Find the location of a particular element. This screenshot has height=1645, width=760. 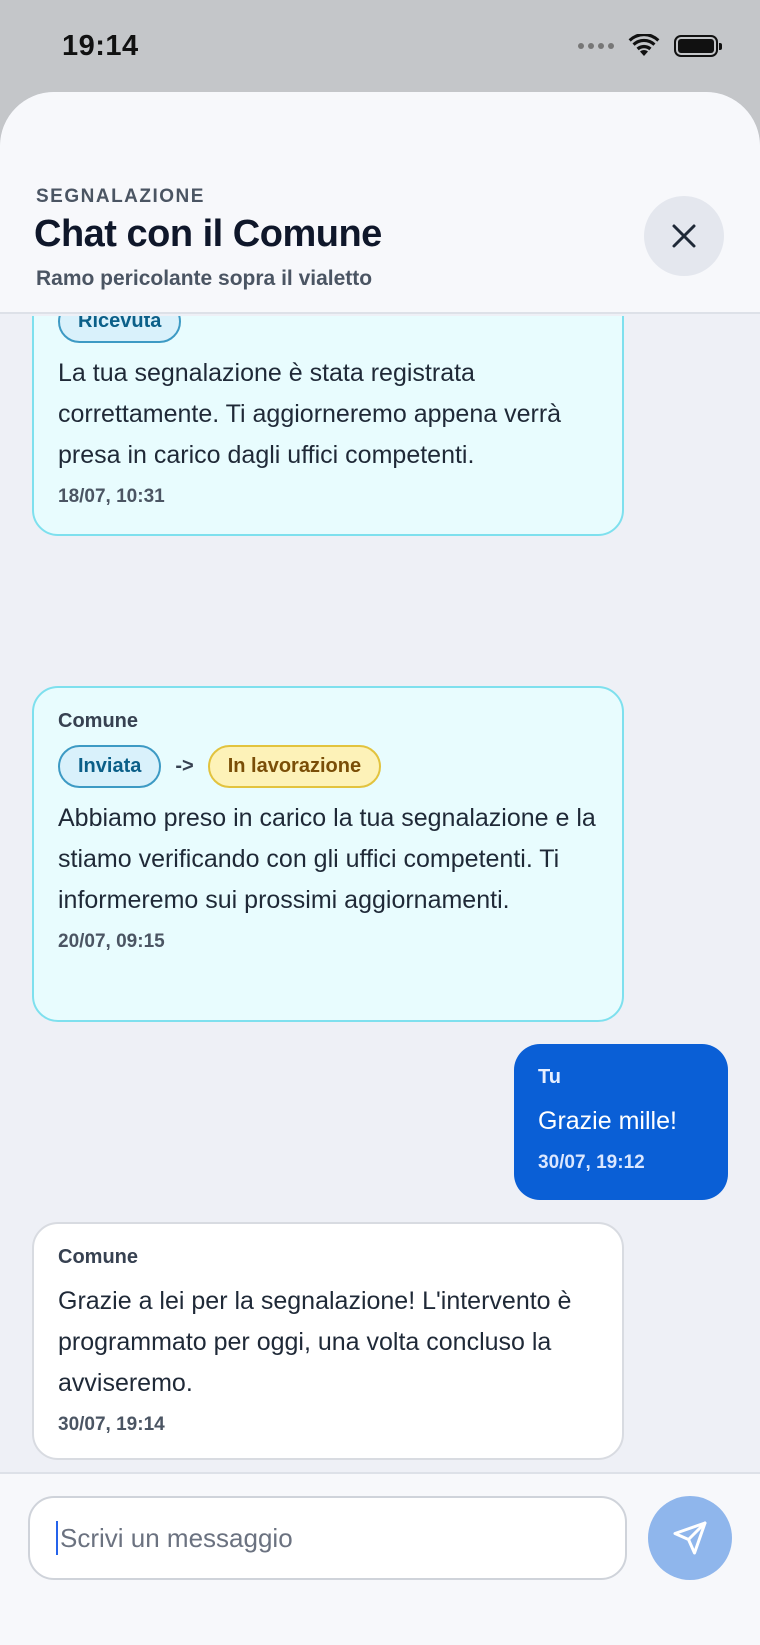

message-time: 20/07, 09:15 is located at coordinates (111, 941).